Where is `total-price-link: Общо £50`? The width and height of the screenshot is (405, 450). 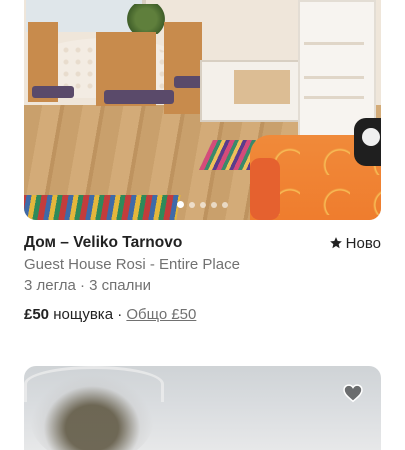 total-price-link: Общо £50 is located at coordinates (161, 314).